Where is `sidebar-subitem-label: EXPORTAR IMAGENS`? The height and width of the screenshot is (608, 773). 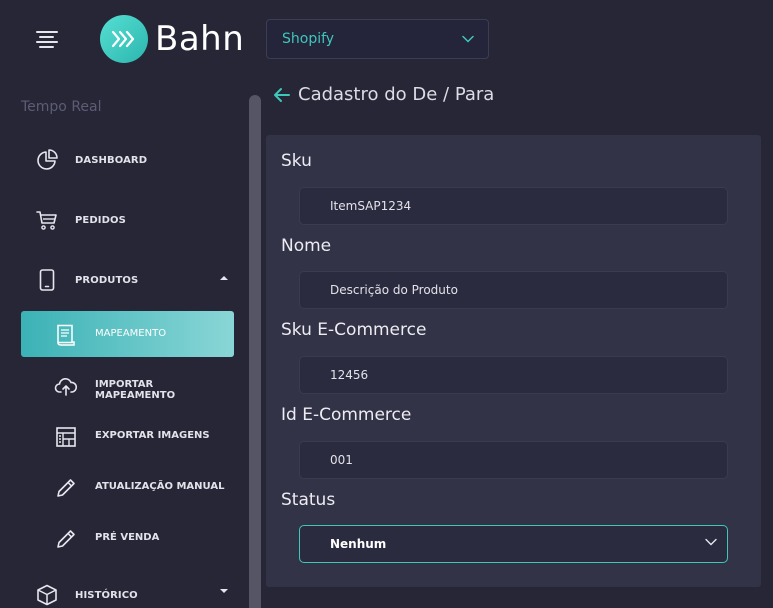 sidebar-subitem-label: EXPORTAR IMAGENS is located at coordinates (152, 435).